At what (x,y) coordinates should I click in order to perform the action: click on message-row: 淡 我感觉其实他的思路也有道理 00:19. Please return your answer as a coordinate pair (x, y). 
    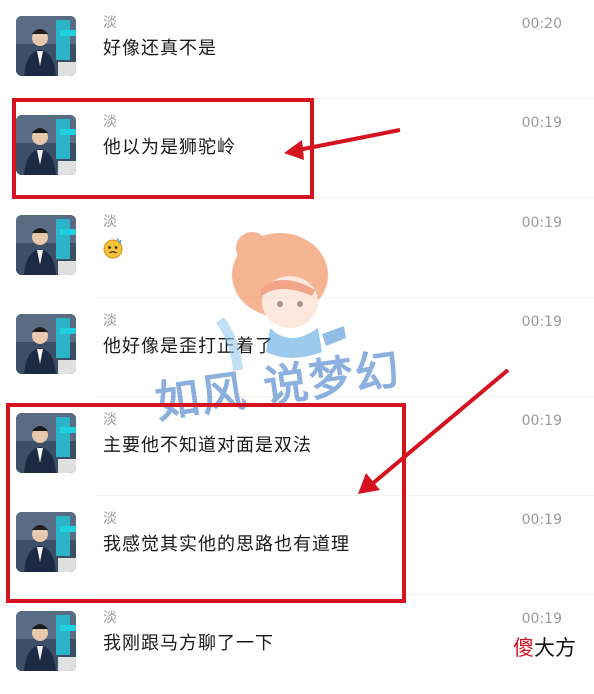
    Looking at the image, I should click on (297, 545).